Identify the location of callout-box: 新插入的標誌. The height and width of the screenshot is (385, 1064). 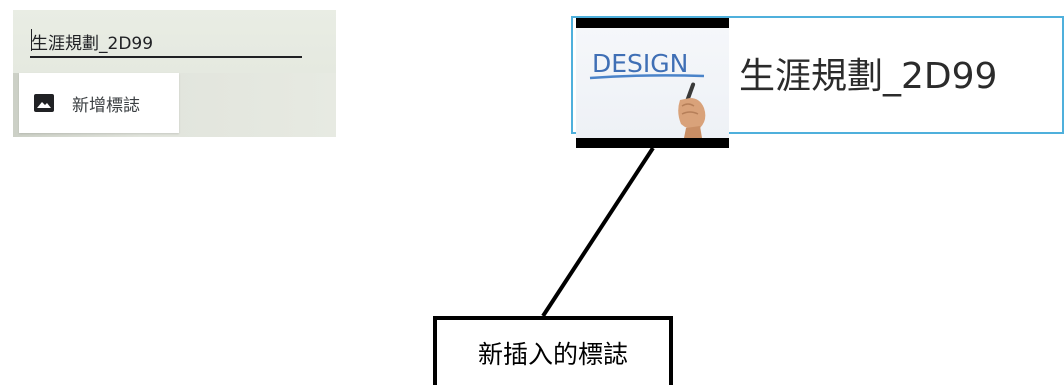
(553, 350).